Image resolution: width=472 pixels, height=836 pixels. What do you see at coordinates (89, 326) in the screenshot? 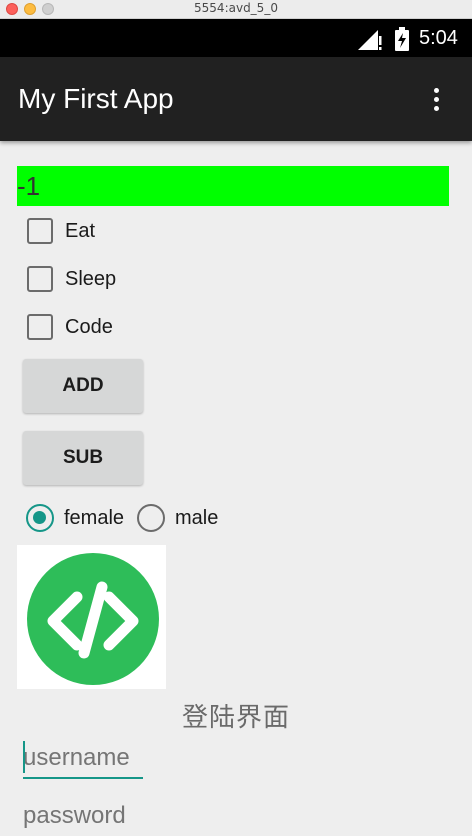
I see `checkbox-label: Code` at bounding box center [89, 326].